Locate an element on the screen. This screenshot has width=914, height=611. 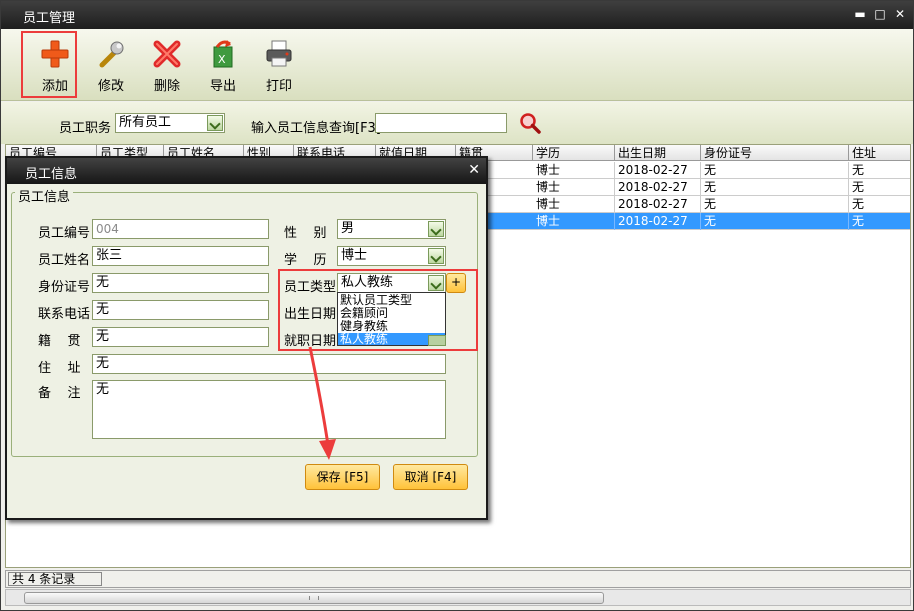
edit-button: 修改 is located at coordinates (111, 65).